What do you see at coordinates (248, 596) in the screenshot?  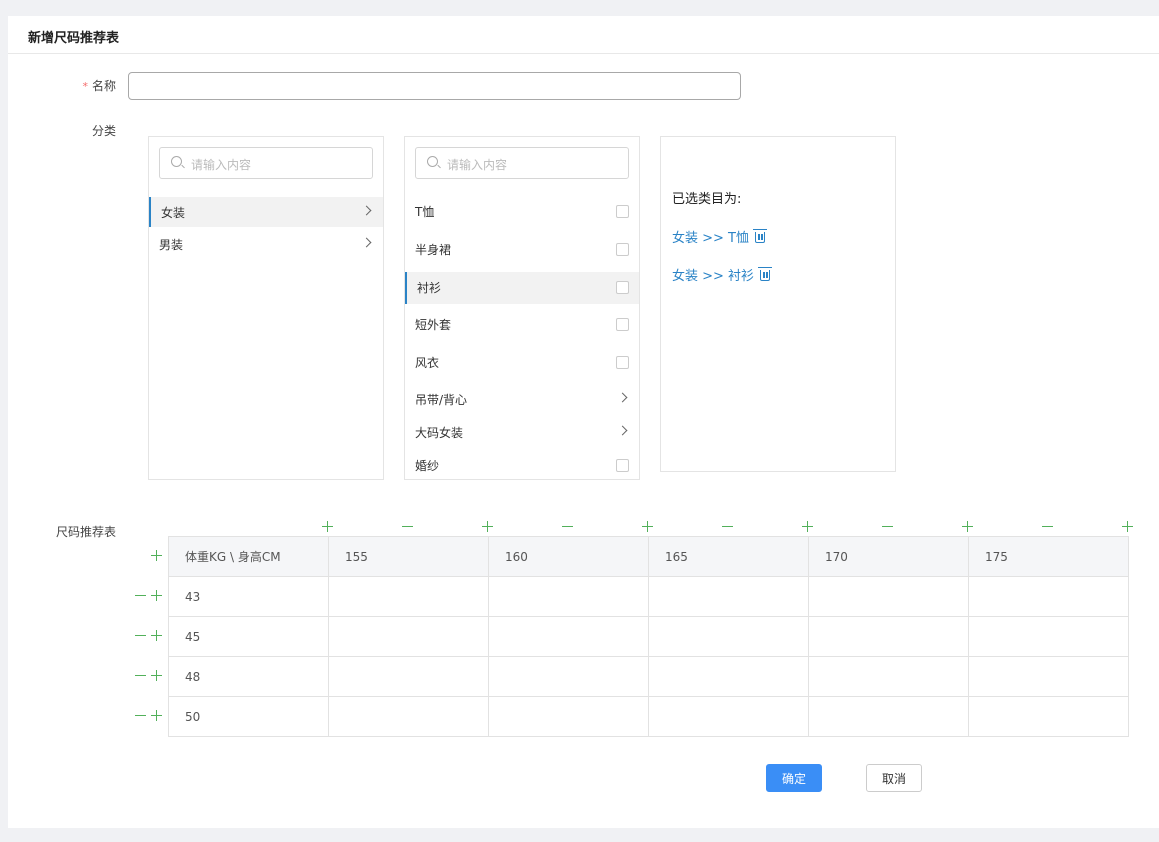 I see `weight-cell: 43` at bounding box center [248, 596].